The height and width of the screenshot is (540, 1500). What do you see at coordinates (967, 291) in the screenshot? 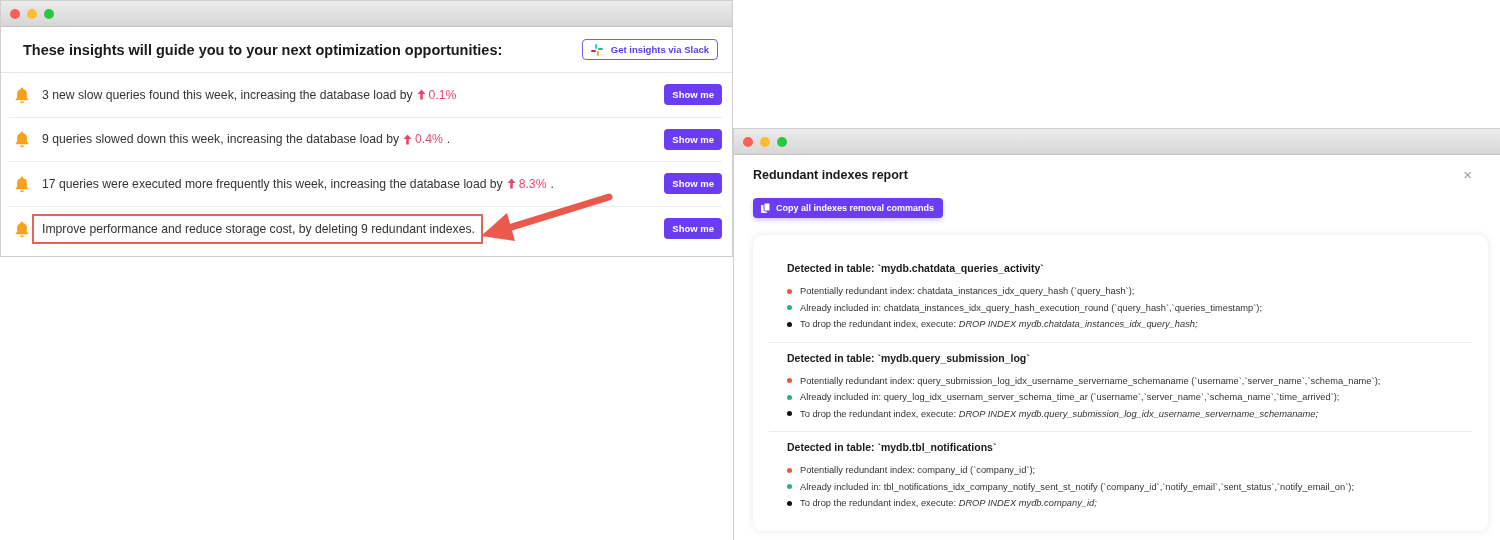
I see `index-detail-text: Potentially redundant index: chatdata_instances_idx_query_hash (`query_hash`);` at bounding box center [967, 291].